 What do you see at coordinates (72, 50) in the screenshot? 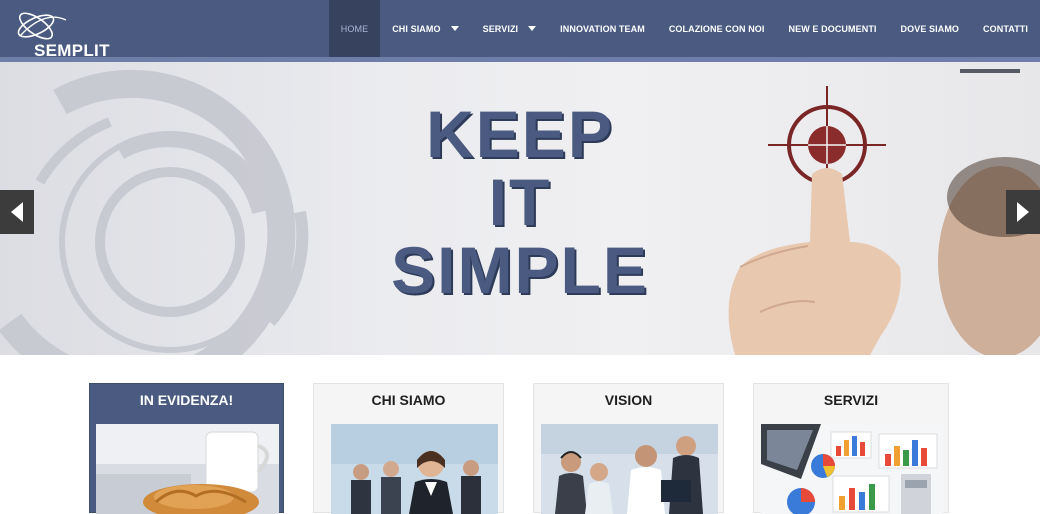
I see `logo-text: SEMPLIT` at bounding box center [72, 50].